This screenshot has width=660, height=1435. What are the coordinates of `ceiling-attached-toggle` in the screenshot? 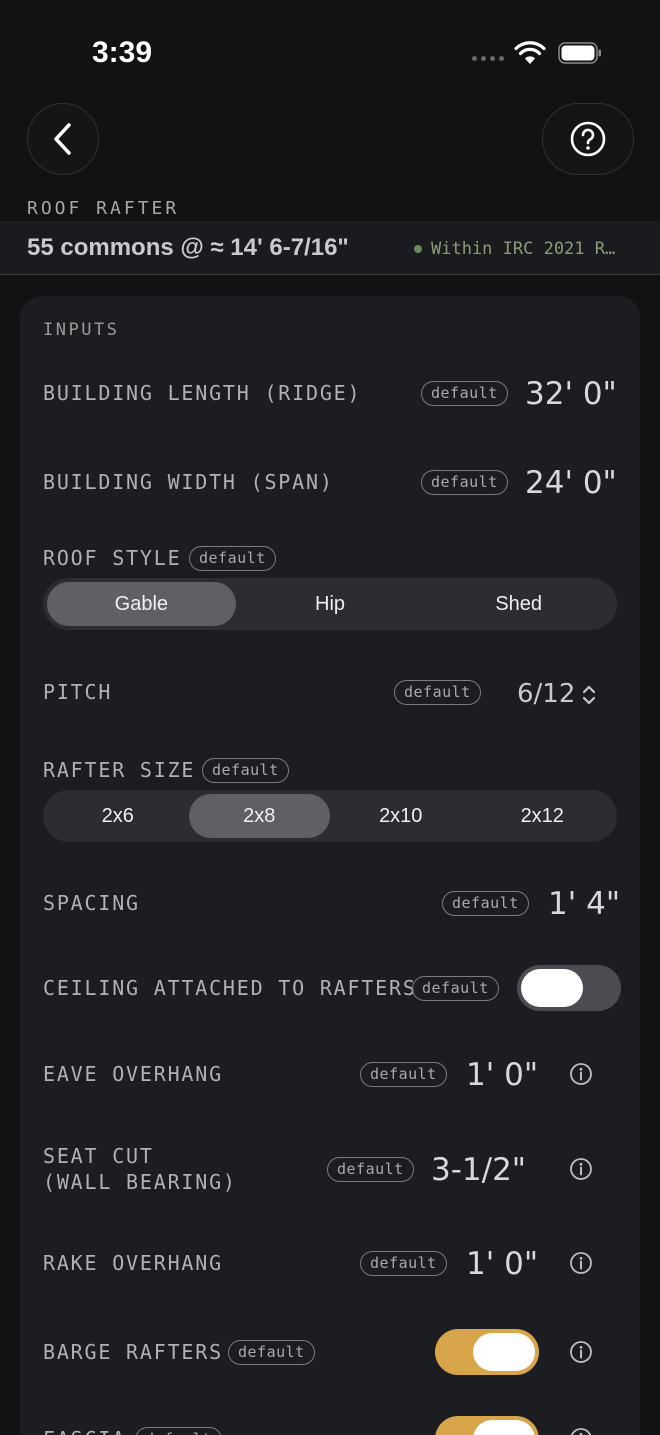 It's located at (569, 988).